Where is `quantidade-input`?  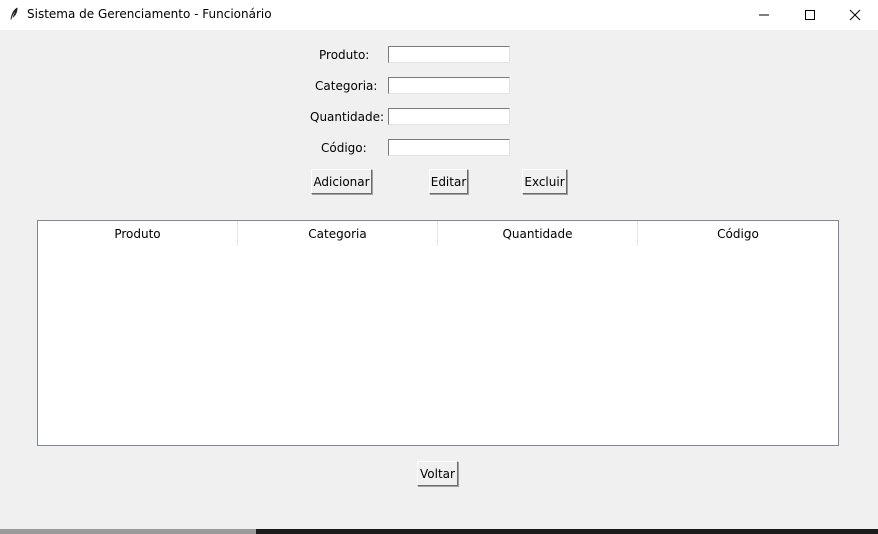 quantidade-input is located at coordinates (449, 116).